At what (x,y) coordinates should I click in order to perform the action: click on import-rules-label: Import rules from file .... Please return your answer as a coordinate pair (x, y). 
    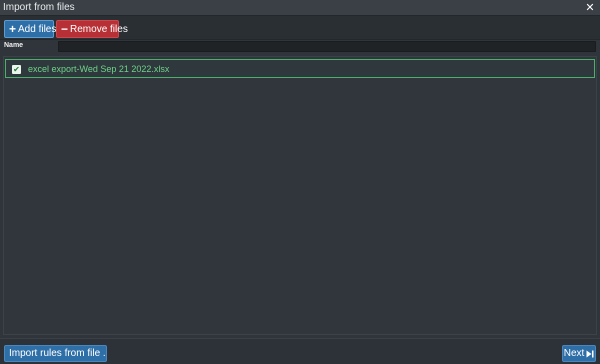
    Looking at the image, I should click on (58, 353).